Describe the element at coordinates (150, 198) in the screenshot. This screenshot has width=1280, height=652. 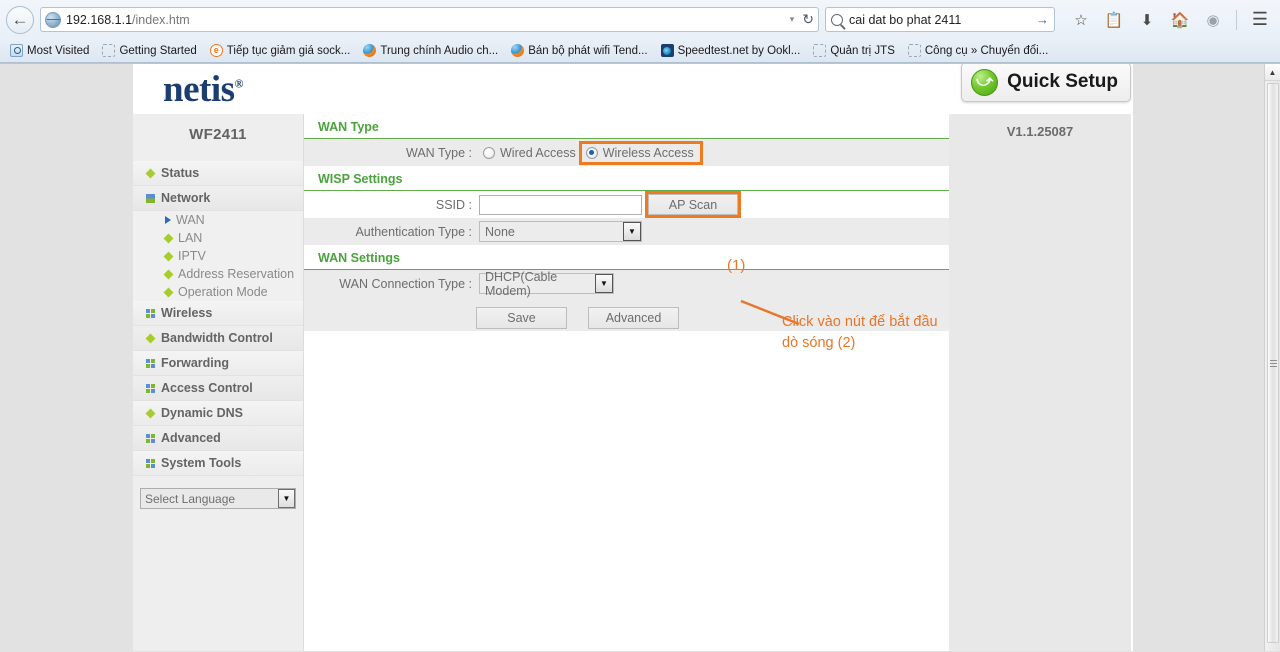
I see `bars-icon` at that location.